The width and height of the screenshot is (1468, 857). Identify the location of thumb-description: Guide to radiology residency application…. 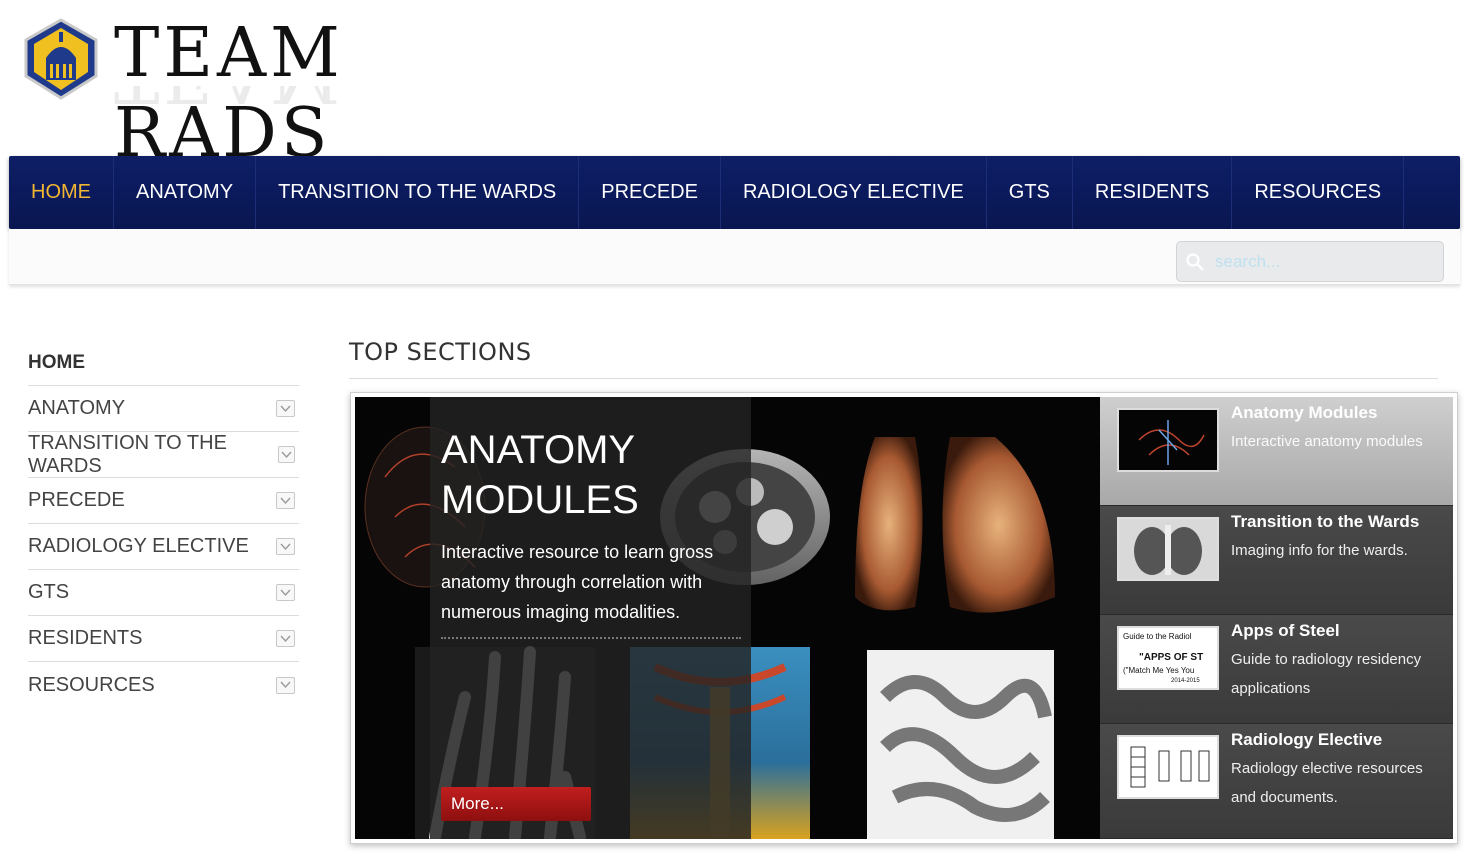
(1326, 674).